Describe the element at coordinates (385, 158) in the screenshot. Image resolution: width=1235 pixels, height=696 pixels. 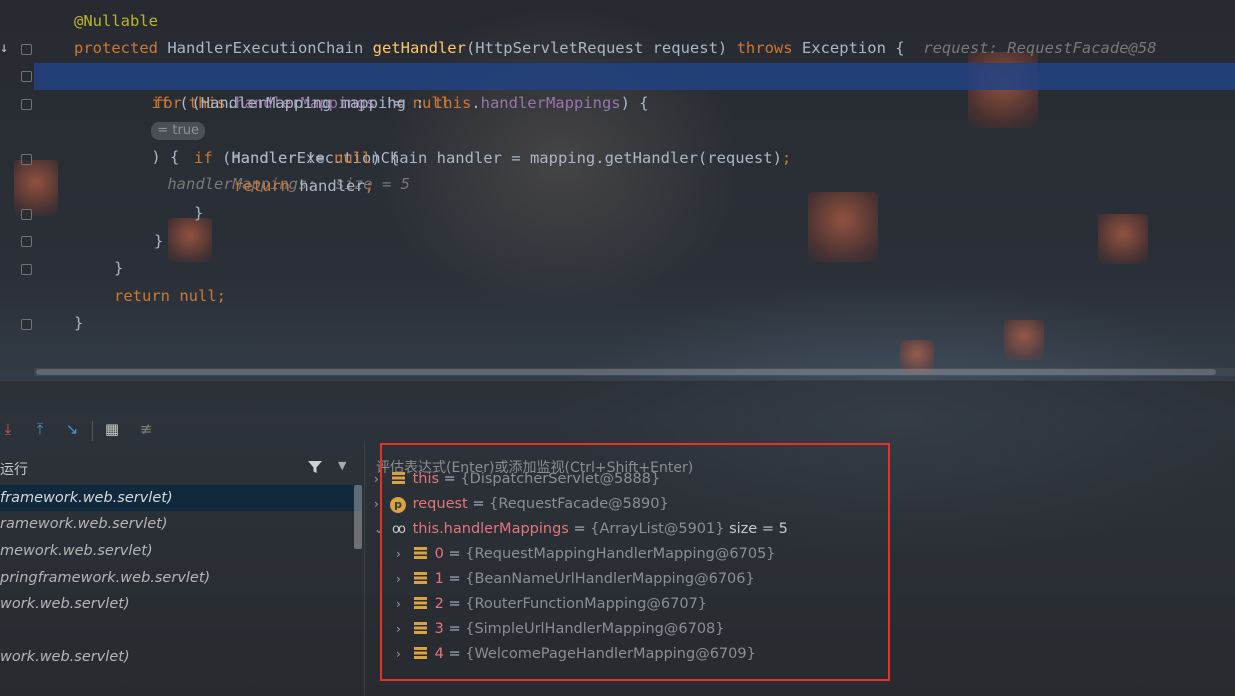
I see `code-token: ) {` at that location.